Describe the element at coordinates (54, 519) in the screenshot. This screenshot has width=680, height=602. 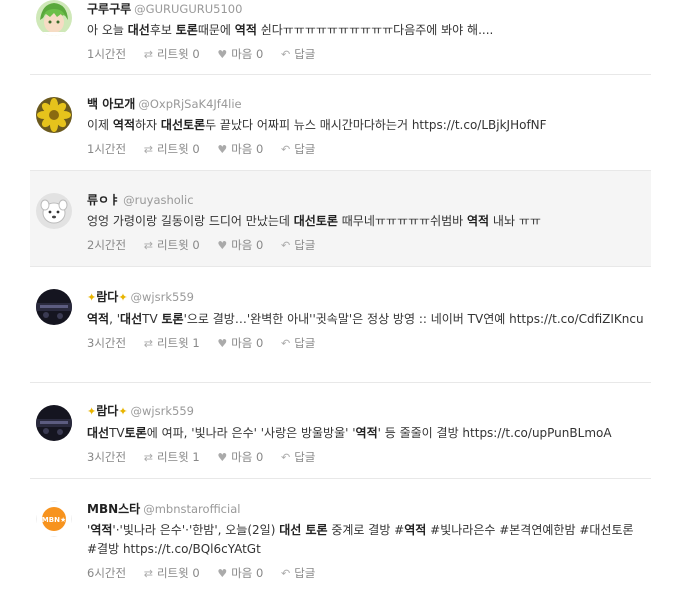
I see `mbn-star-logo-avatar: MBN★` at that location.